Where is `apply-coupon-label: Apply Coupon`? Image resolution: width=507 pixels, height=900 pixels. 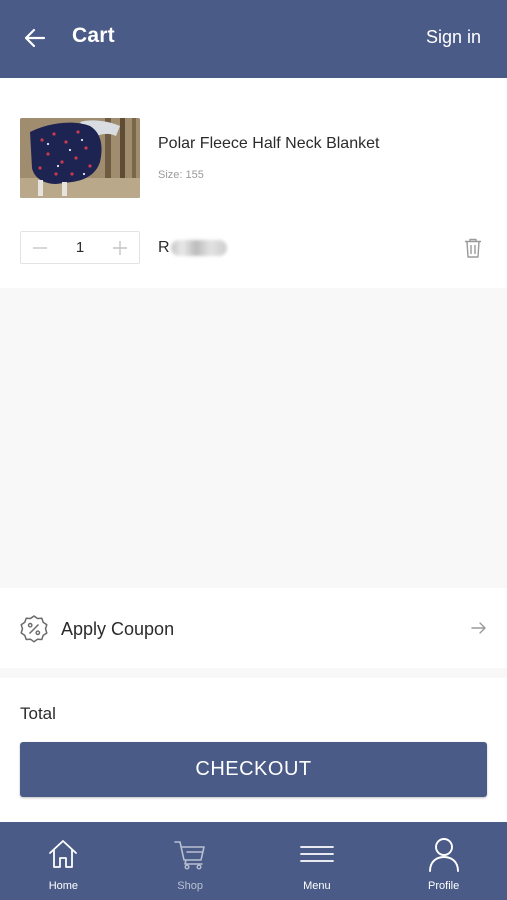 apply-coupon-label: Apply Coupon is located at coordinates (118, 629).